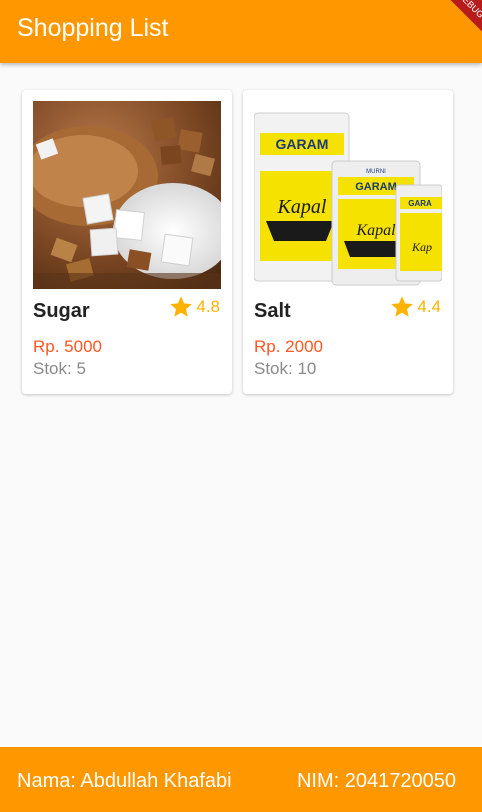  Describe the element at coordinates (208, 306) in the screenshot. I see `rating-value: 4.8` at that location.